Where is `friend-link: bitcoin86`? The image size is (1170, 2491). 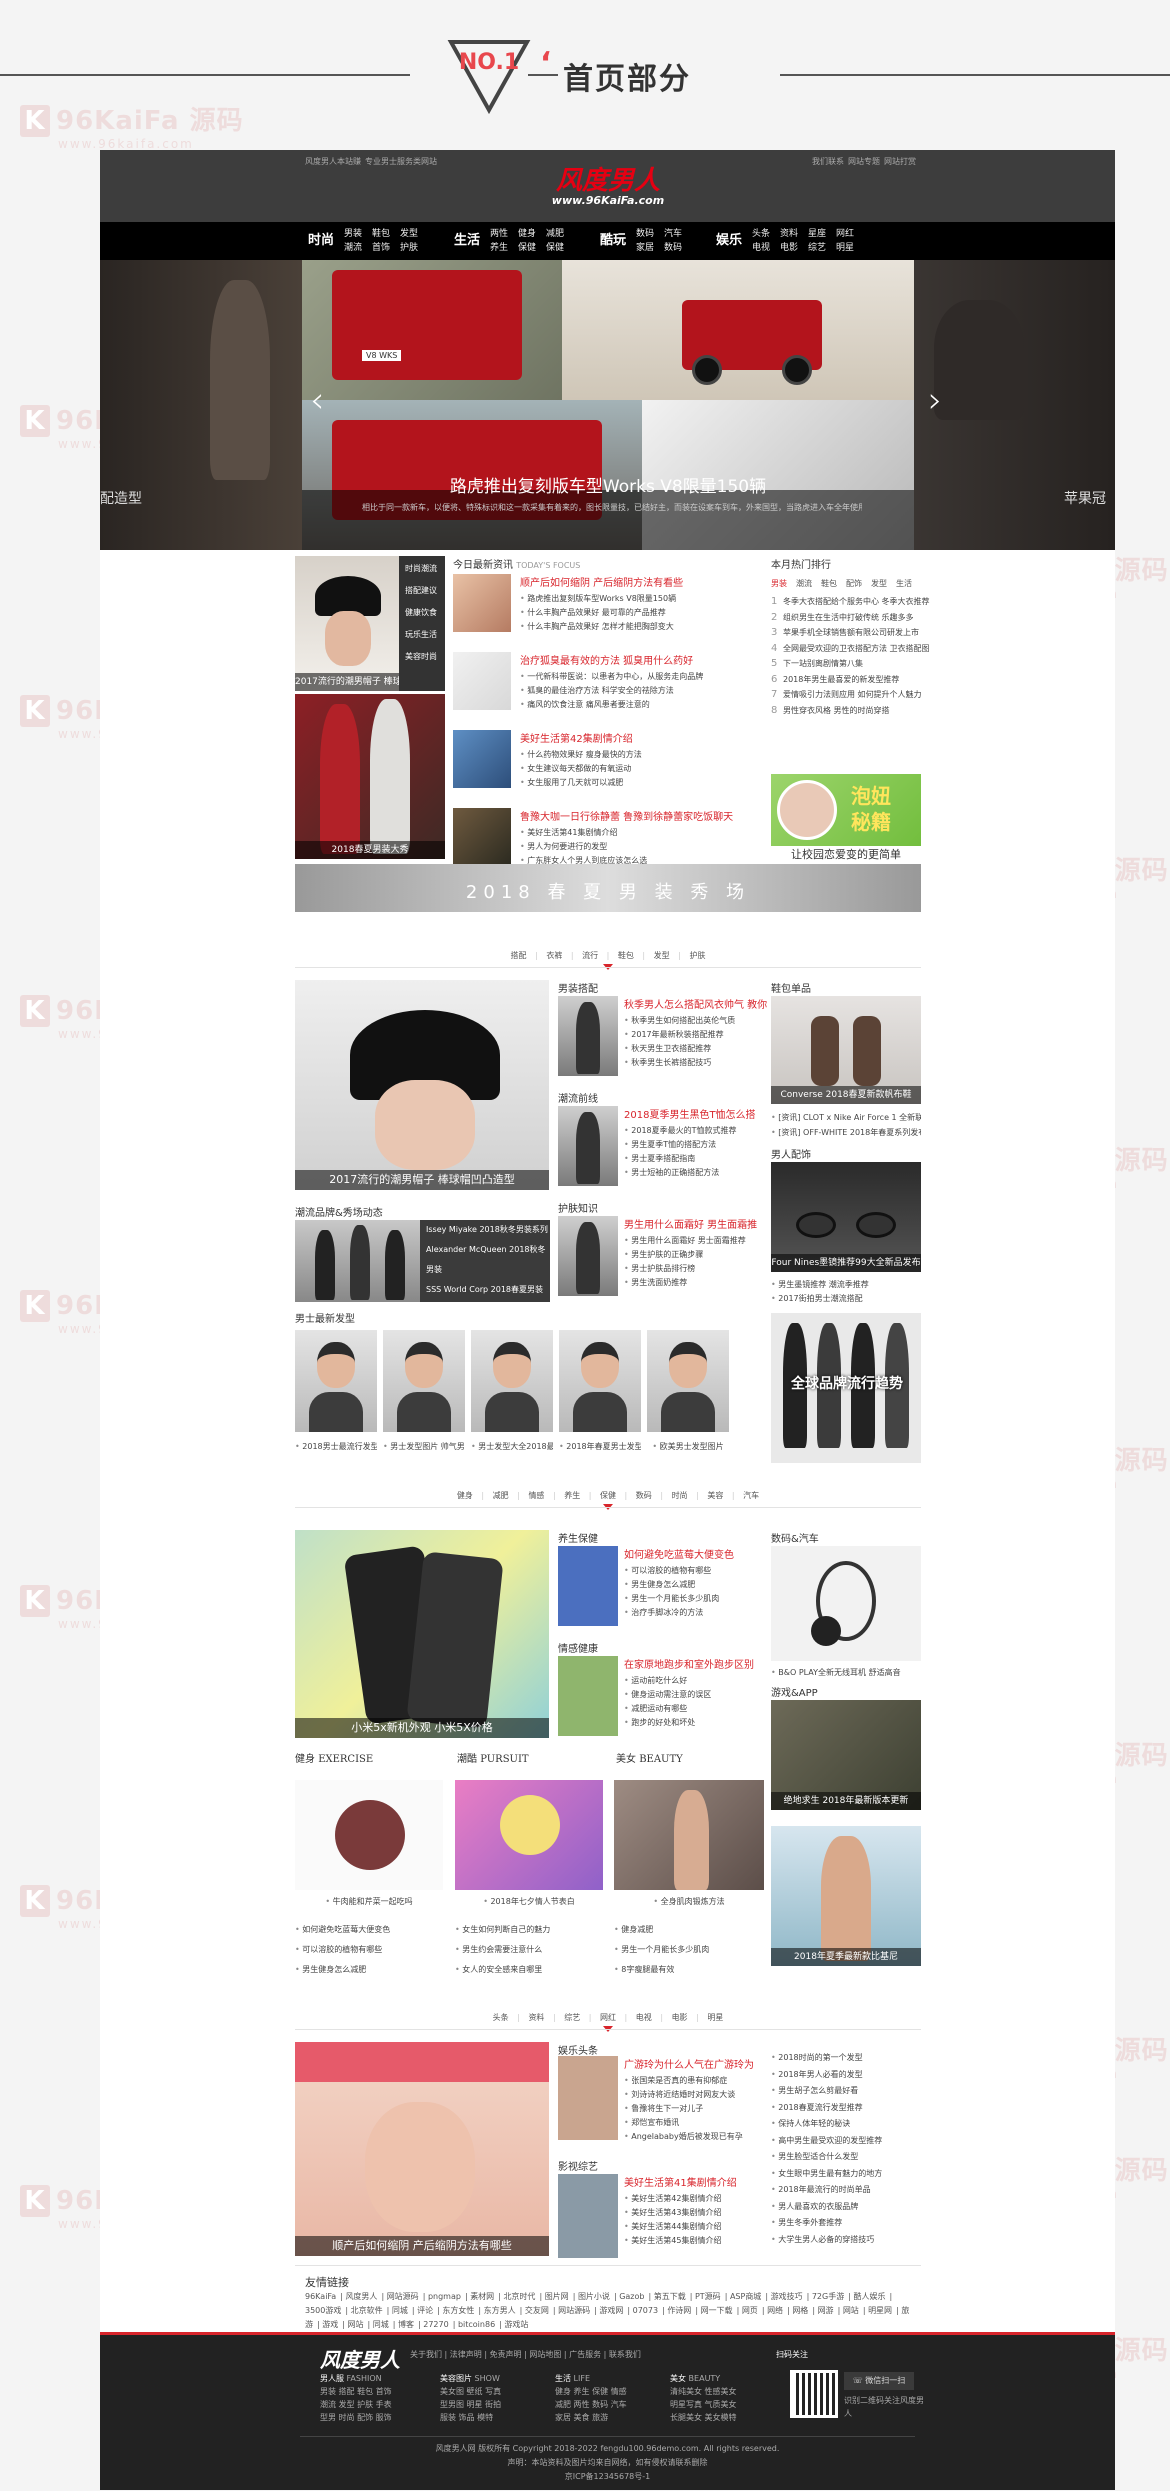
friend-link: bitcoin86 is located at coordinates (476, 2324).